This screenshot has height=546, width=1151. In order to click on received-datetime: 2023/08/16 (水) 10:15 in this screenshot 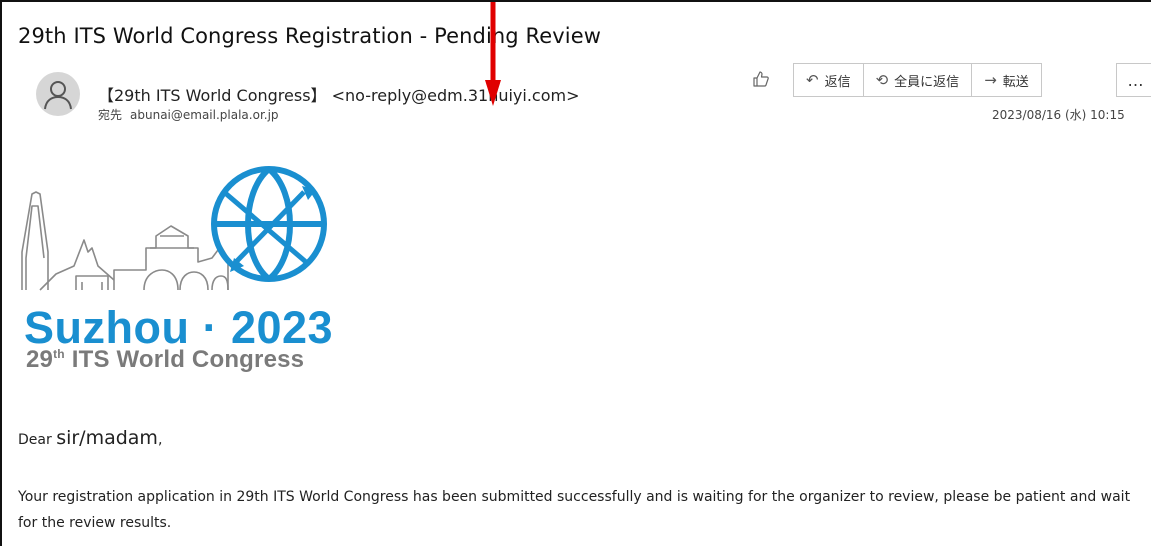, I will do `click(1058, 115)`.